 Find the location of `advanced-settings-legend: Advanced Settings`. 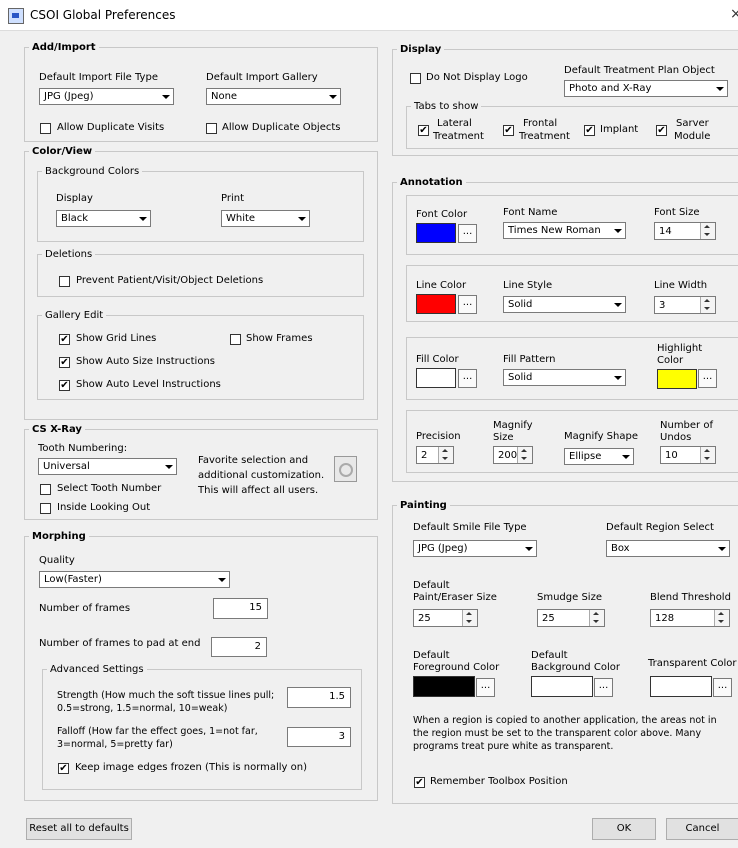

advanced-settings-legend: Advanced Settings is located at coordinates (97, 669).